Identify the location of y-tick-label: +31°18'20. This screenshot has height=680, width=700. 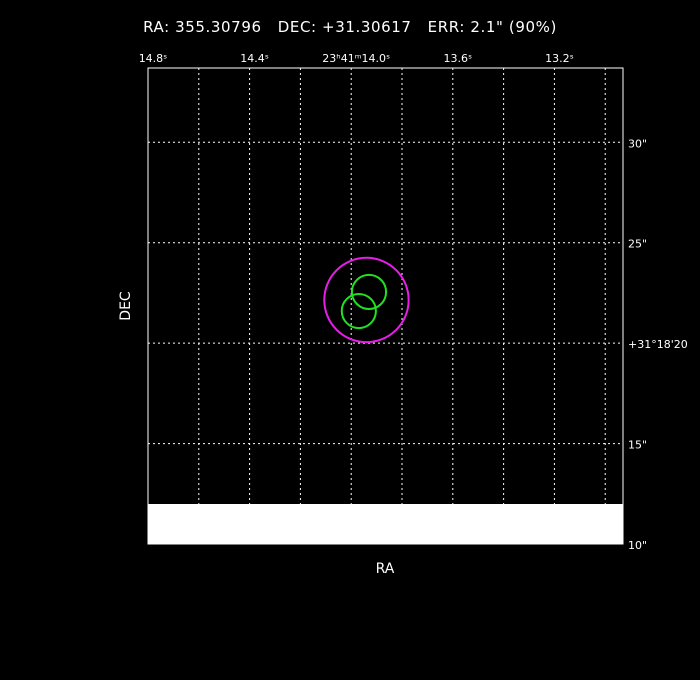
(658, 344).